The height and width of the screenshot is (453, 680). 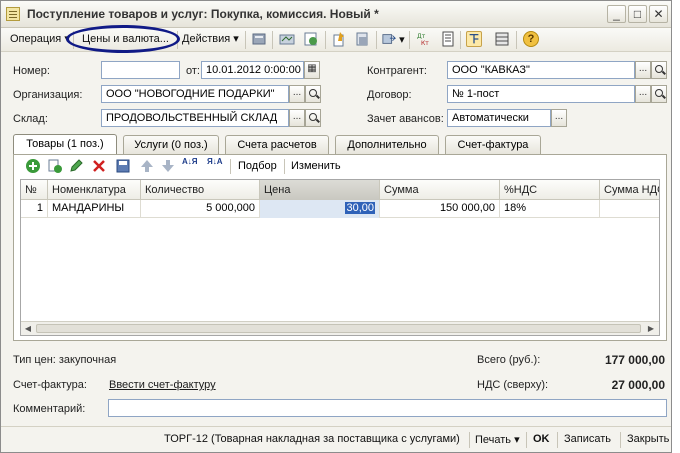 What do you see at coordinates (123, 166) in the screenshot?
I see `save-row-icon` at bounding box center [123, 166].